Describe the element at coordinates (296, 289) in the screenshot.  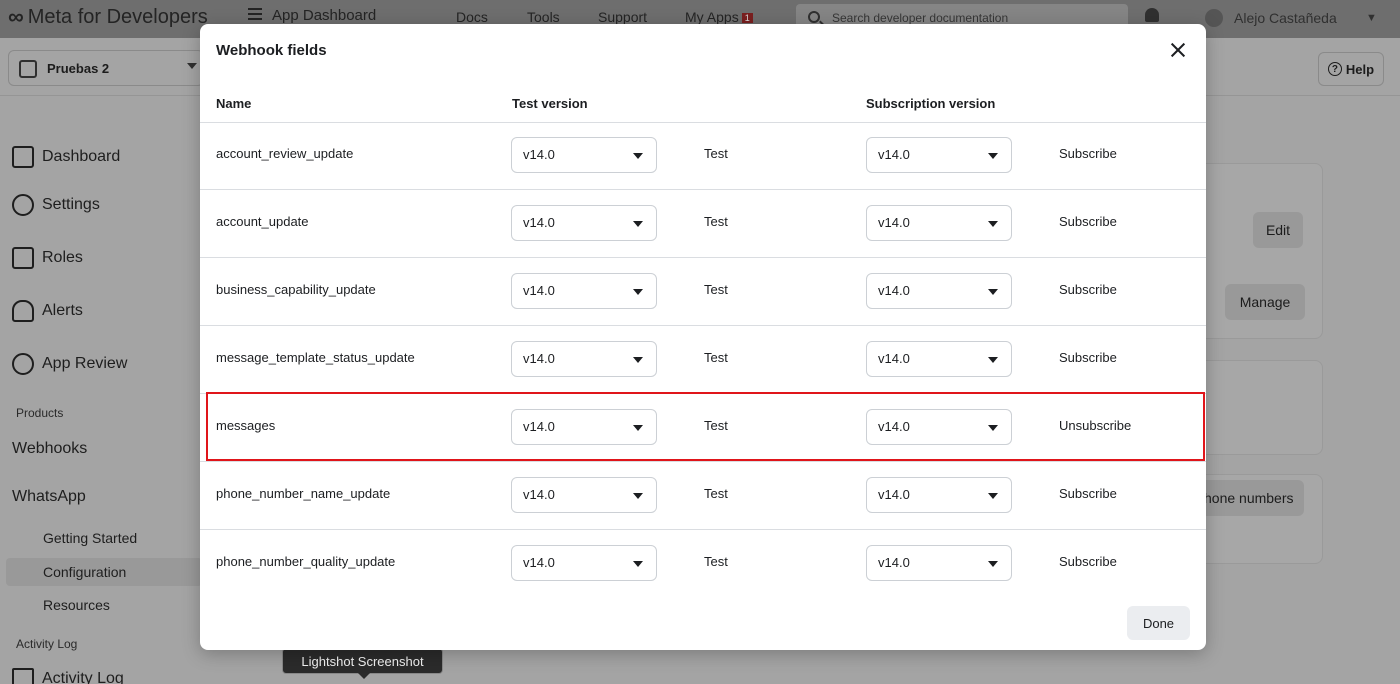
I see `field-name: business_capability_update` at that location.